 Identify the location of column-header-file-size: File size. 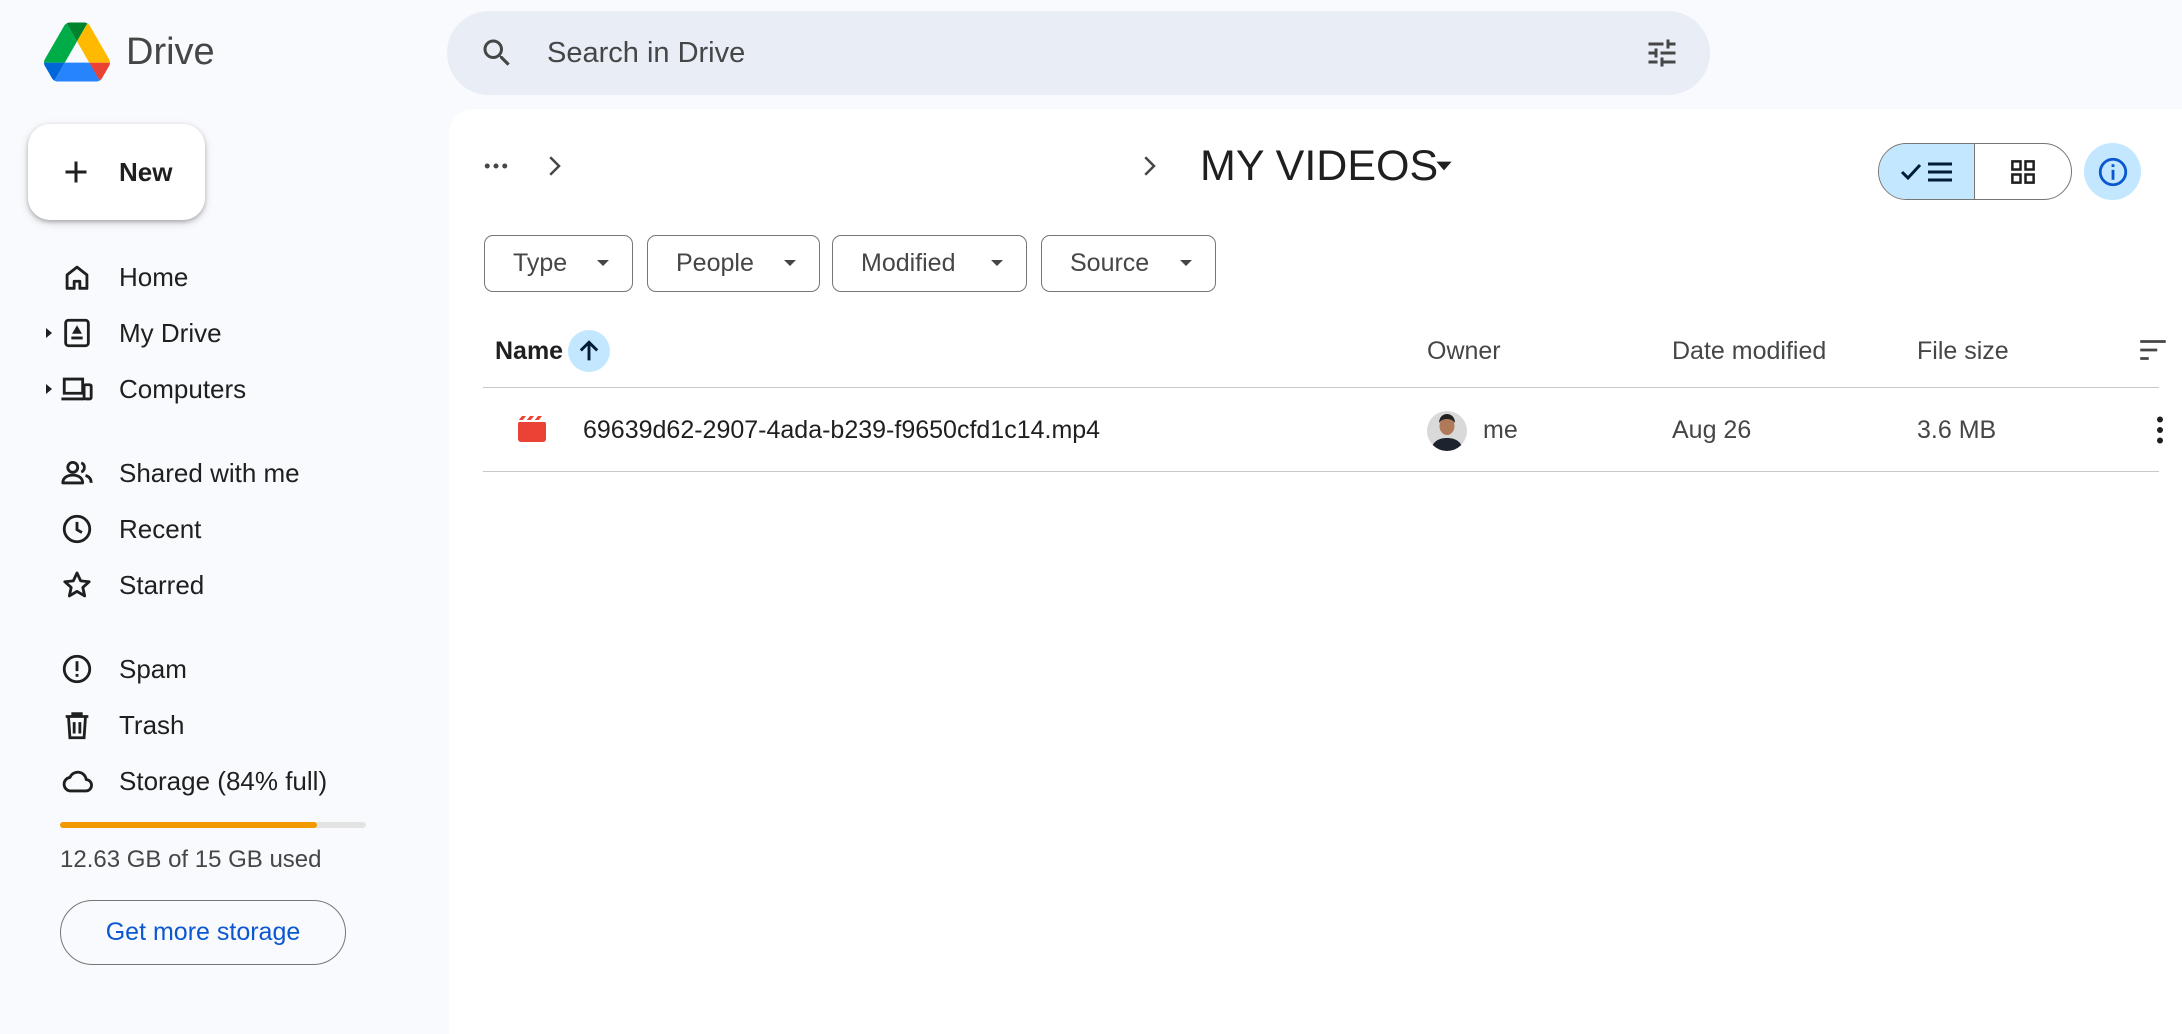
(1963, 351).